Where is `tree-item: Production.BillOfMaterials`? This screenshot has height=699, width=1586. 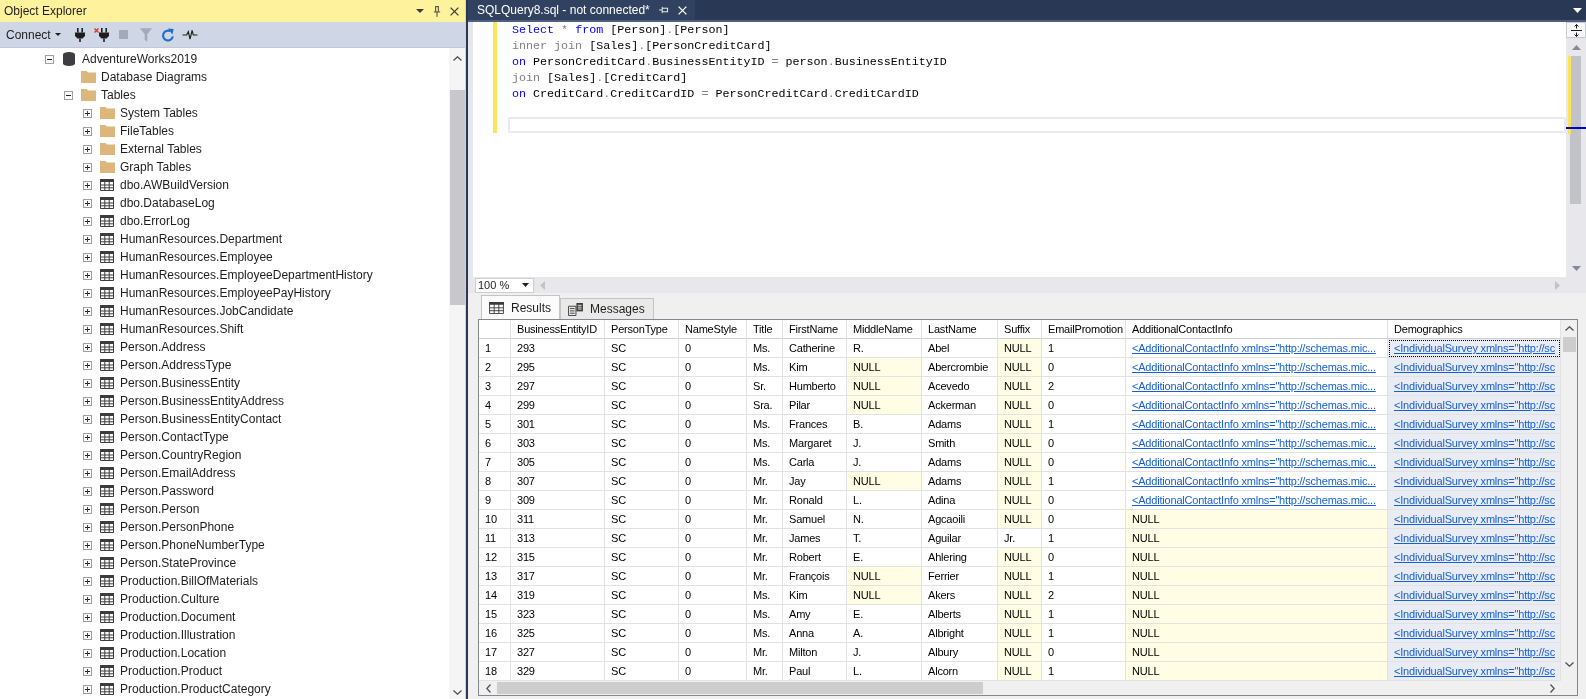 tree-item: Production.BillOfMaterials is located at coordinates (189, 581).